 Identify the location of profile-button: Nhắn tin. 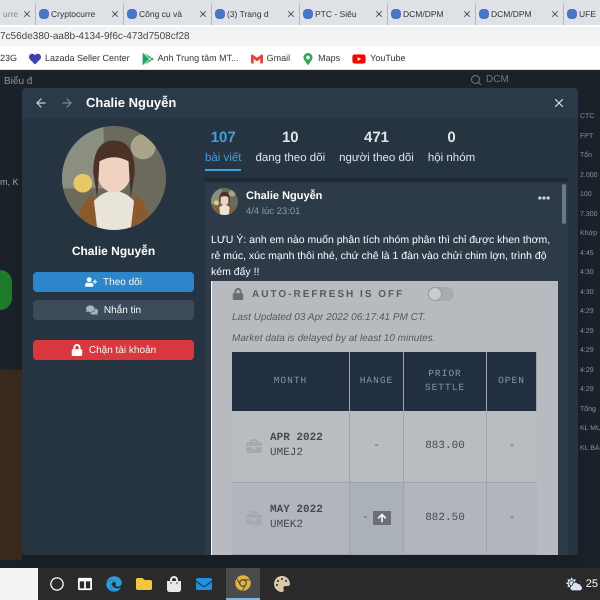
(113, 310).